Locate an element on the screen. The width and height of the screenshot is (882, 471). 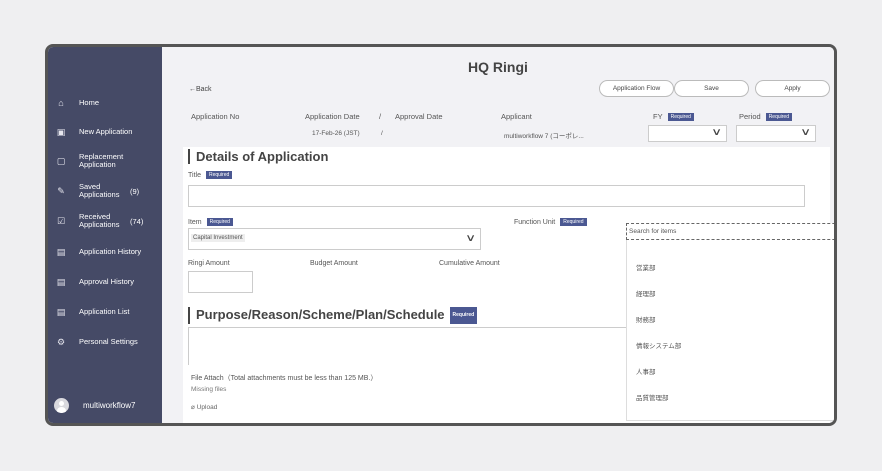
item-select: Capital Investment ∨ is located at coordinates (334, 239).